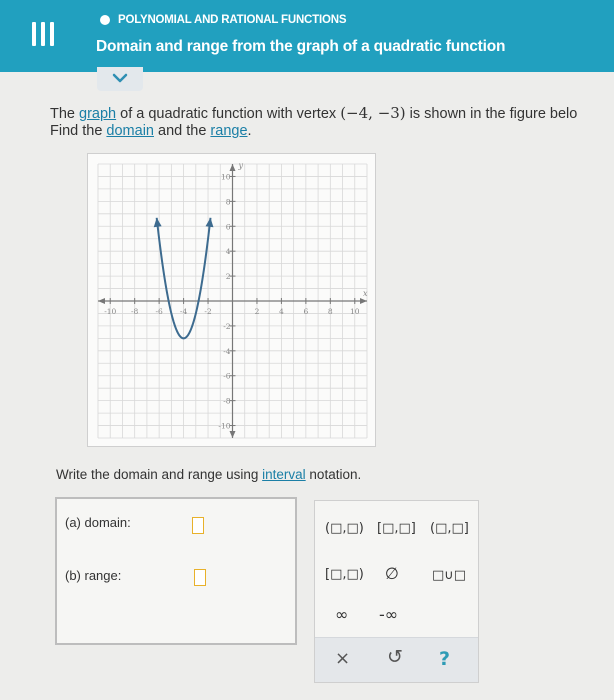 This screenshot has width=614, height=700. I want to click on domain-input, so click(198, 525).